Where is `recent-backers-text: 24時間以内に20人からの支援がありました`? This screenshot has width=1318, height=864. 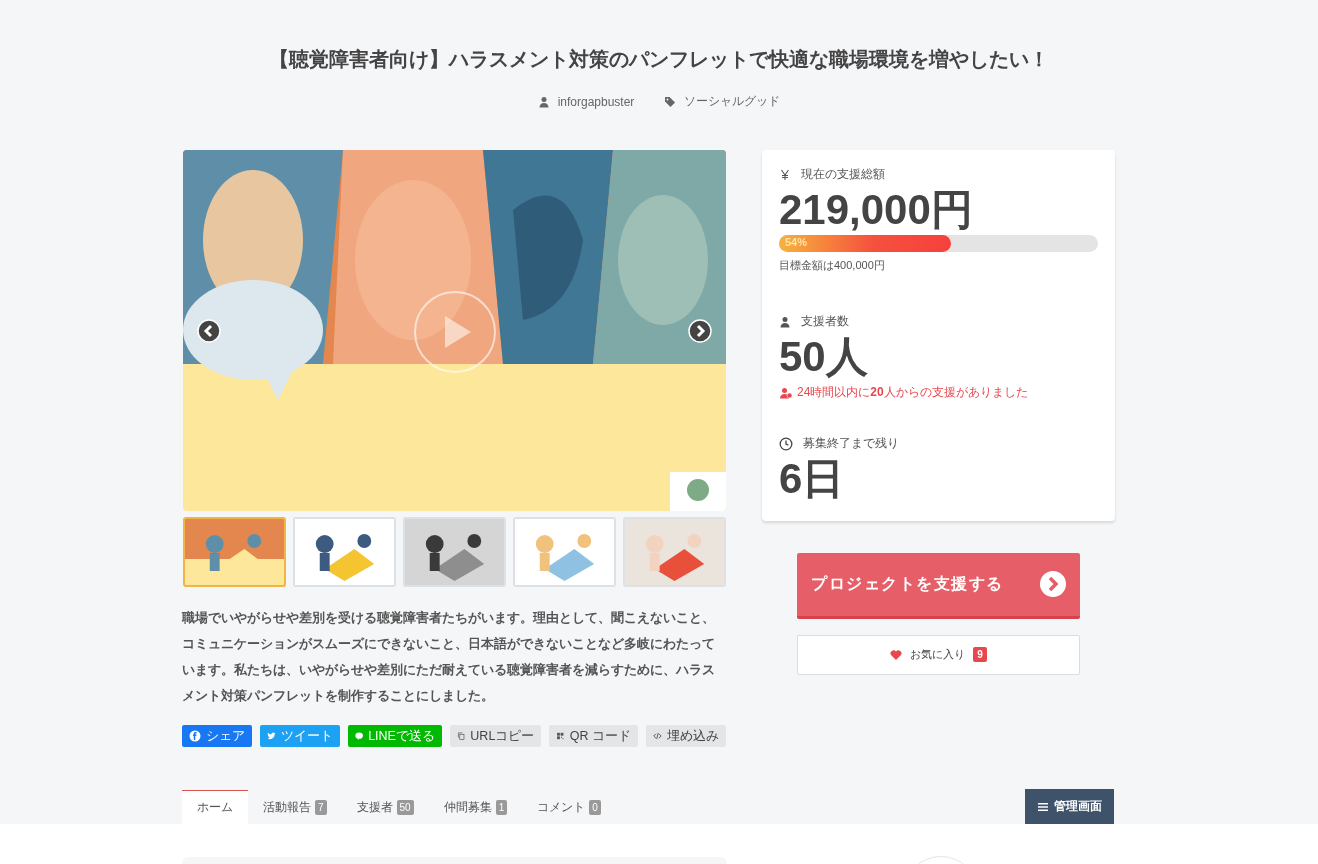
recent-backers-text: 24時間以内に20人からの支援がありました is located at coordinates (912, 393).